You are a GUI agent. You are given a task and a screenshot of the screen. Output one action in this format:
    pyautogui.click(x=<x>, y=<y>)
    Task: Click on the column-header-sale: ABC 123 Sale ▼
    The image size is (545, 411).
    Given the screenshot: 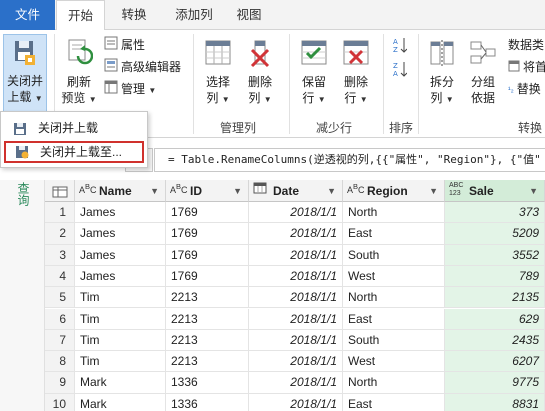 What is the action you would take?
    pyautogui.click(x=495, y=191)
    